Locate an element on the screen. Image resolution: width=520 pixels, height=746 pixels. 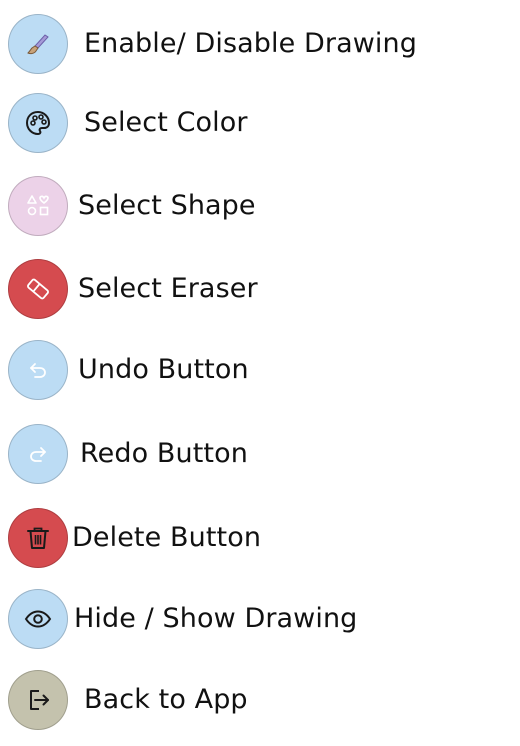
redo-button is located at coordinates (38, 454).